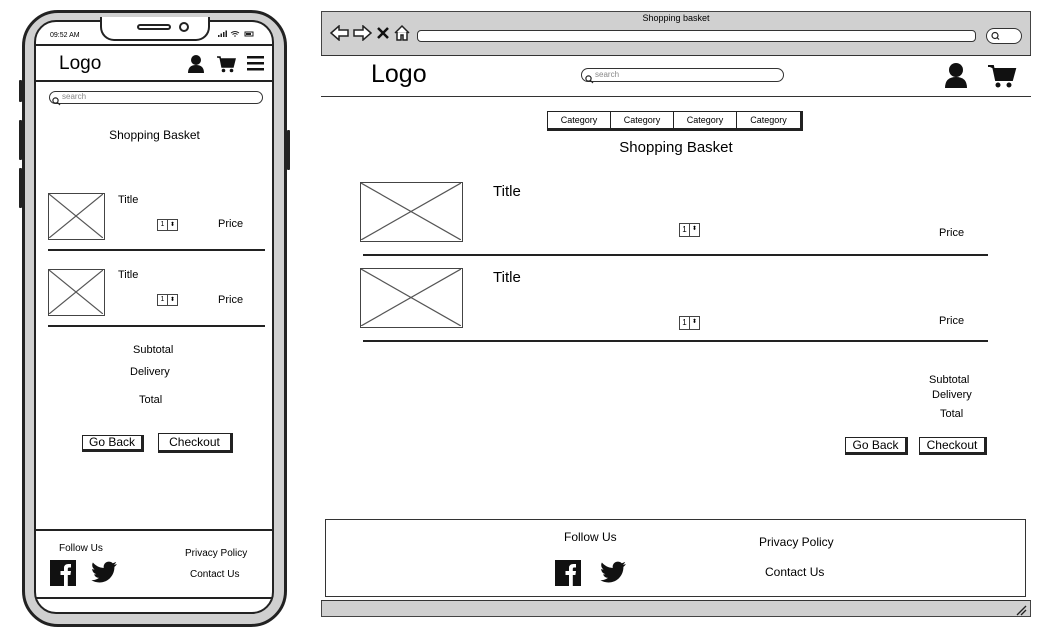 The image size is (1048, 633). What do you see at coordinates (154, 45) in the screenshot?
I see `status-divider` at bounding box center [154, 45].